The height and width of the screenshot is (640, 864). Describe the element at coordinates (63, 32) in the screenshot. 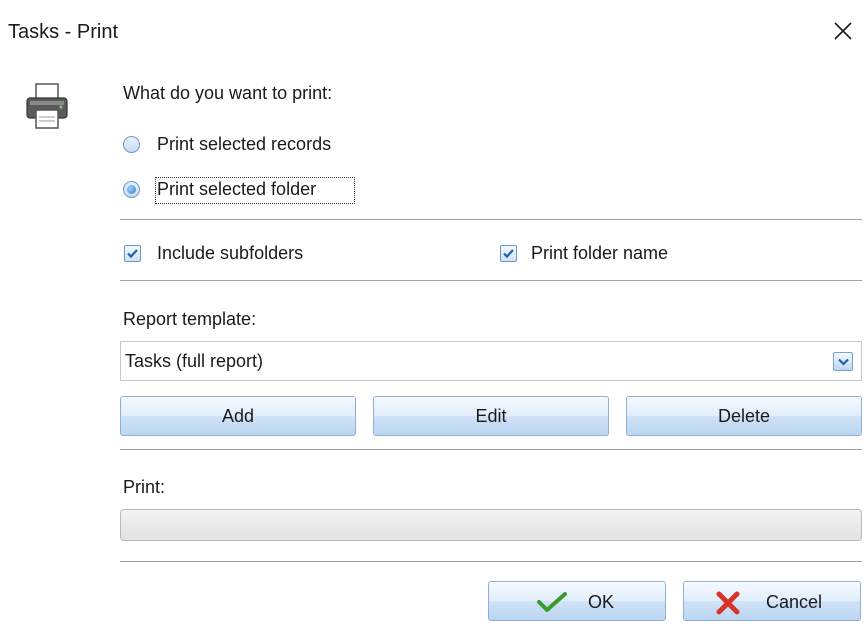

I see `window-title: Tasks - Print` at that location.